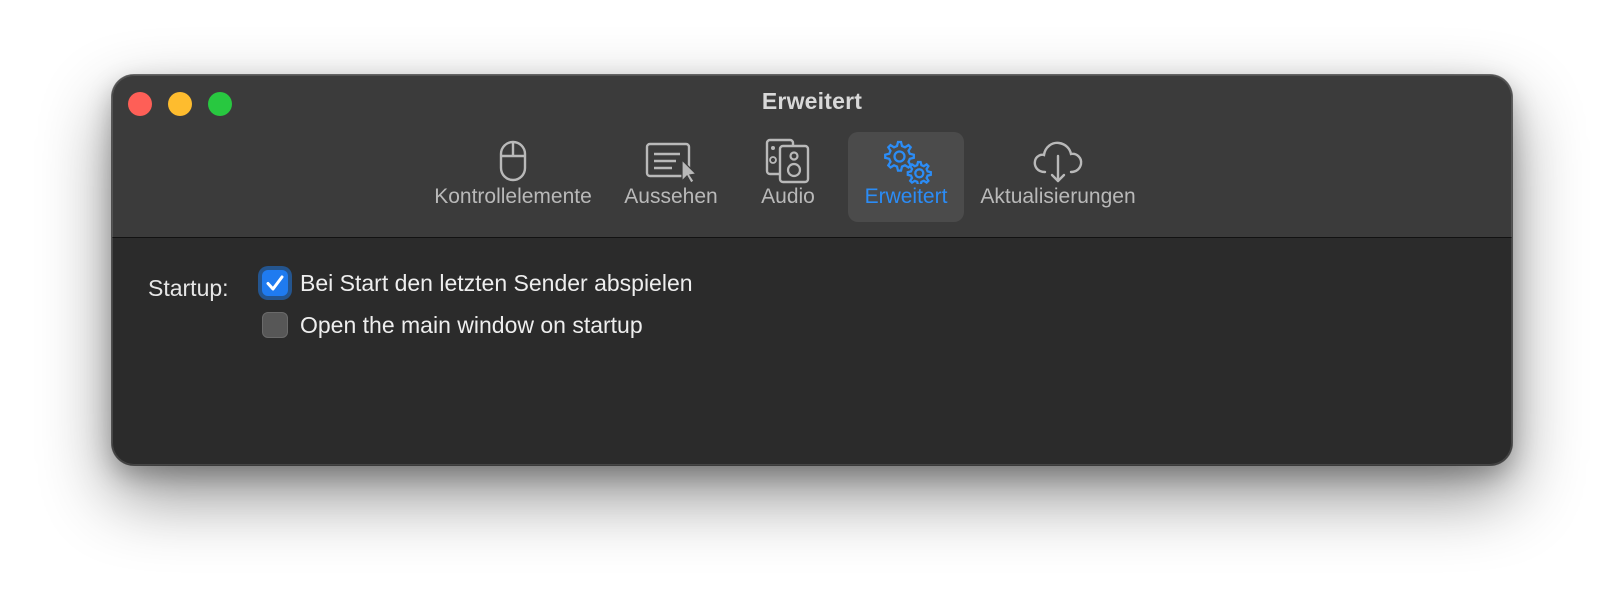 The image size is (1624, 614). I want to click on tab-label: Erweitert, so click(906, 196).